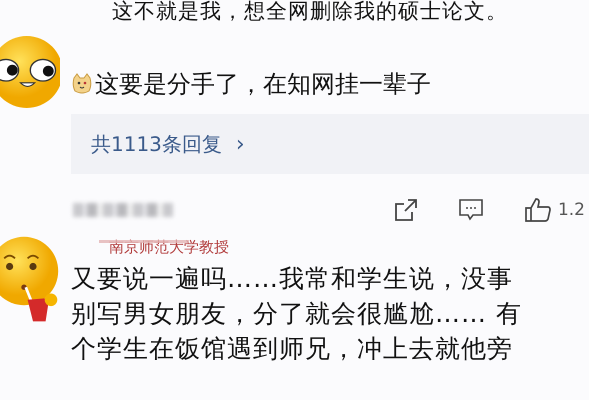 Image resolution: width=589 pixels, height=400 pixels. What do you see at coordinates (310, 11) in the screenshot?
I see `comment-text: 这不就是我，想全网删除我的硕士论文。` at bounding box center [310, 11].